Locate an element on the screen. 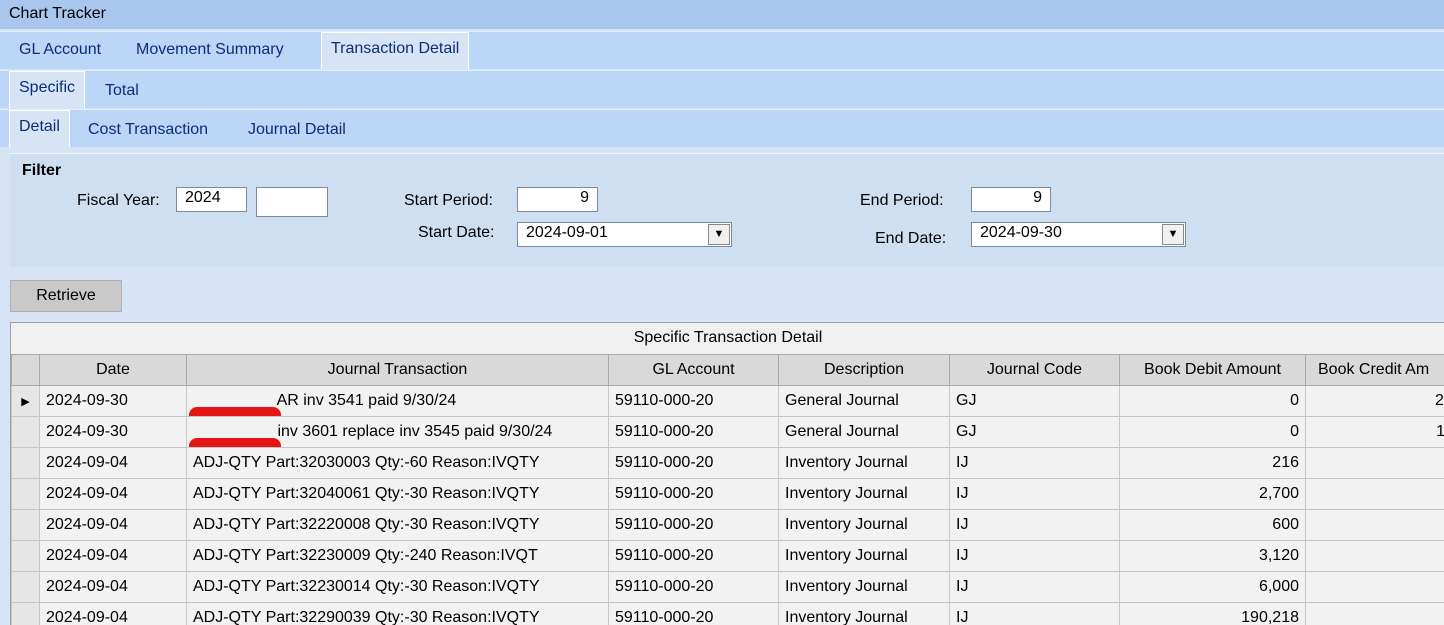  table-cell: AR inv 3541 paid 9/30/24 is located at coordinates (397, 401).